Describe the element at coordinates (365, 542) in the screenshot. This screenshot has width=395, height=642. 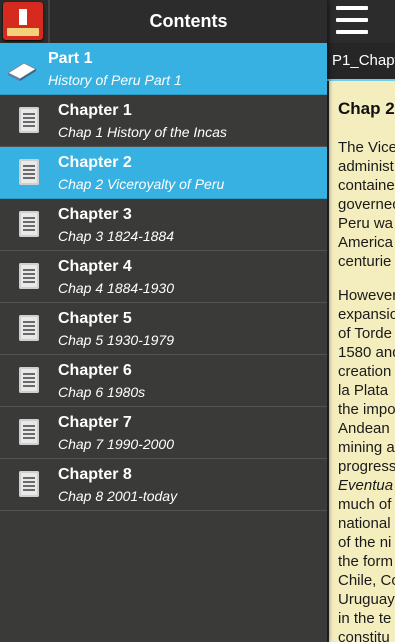
I see `reader-line: of the ni` at that location.